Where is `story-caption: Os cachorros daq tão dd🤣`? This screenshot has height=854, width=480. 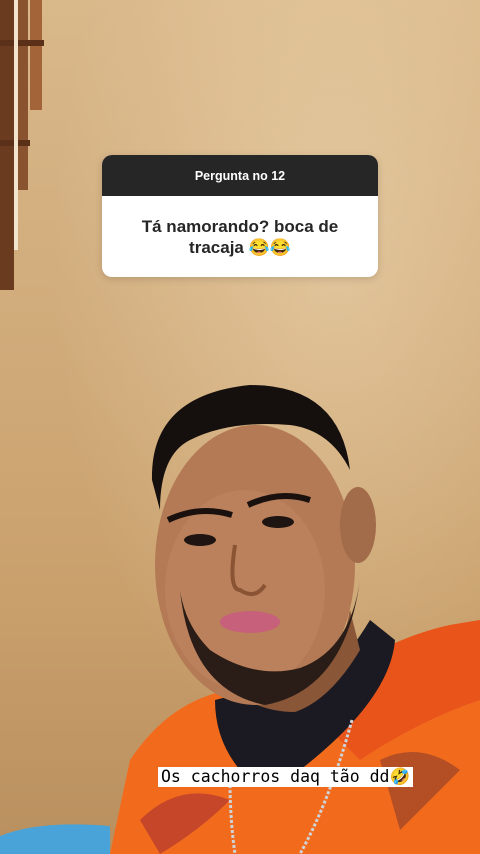 story-caption: Os cachorros daq tão dd🤣 is located at coordinates (286, 777).